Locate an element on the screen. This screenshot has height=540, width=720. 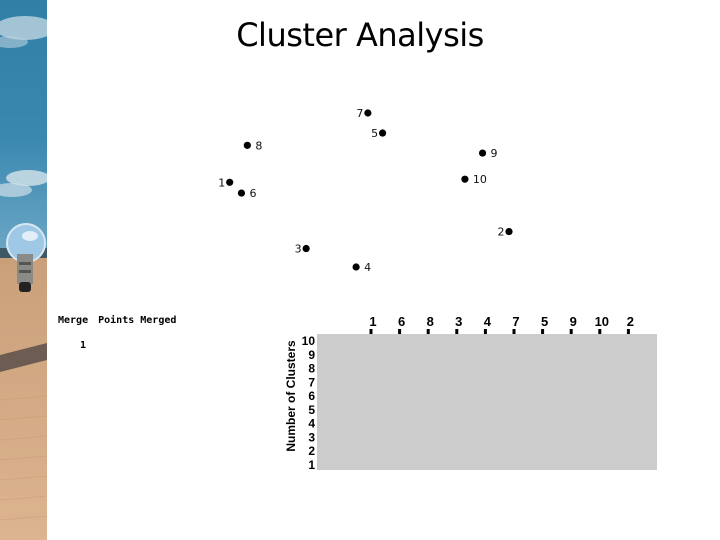
leaf-label: 3 is located at coordinates (458, 321).